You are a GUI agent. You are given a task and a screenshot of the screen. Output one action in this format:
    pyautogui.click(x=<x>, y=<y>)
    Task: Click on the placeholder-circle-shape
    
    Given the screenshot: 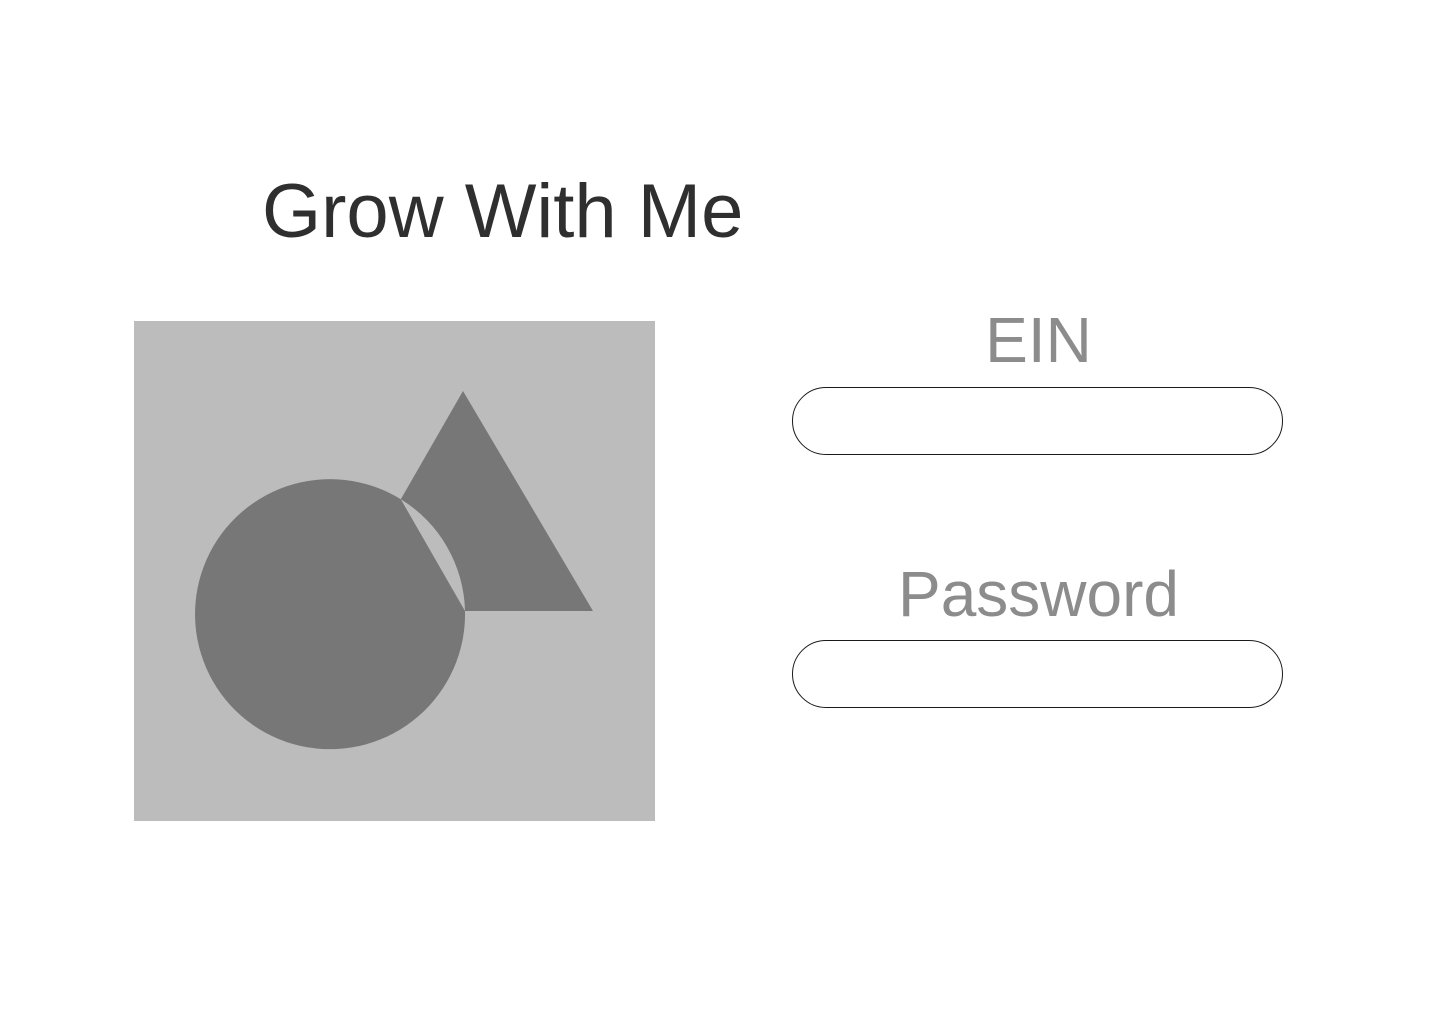 What is the action you would take?
    pyautogui.click(x=330, y=614)
    